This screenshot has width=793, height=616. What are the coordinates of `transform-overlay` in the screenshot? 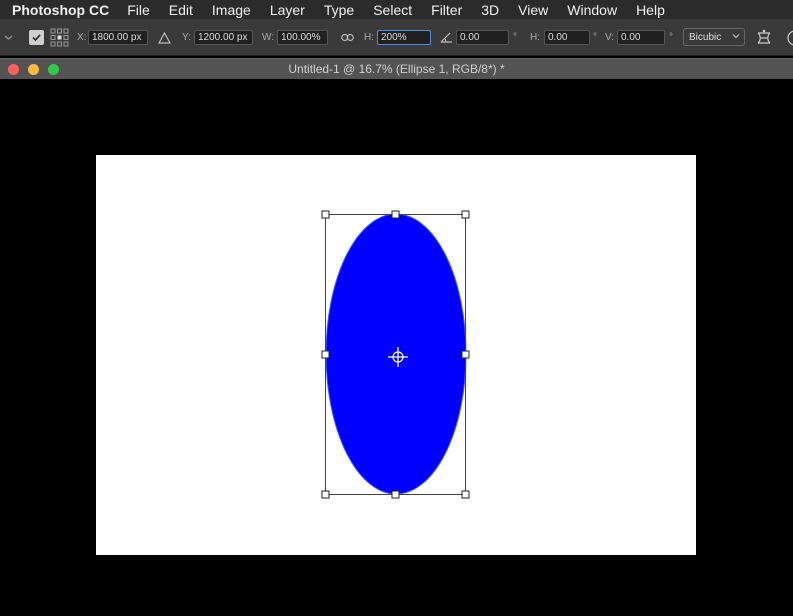 It's located at (395, 354).